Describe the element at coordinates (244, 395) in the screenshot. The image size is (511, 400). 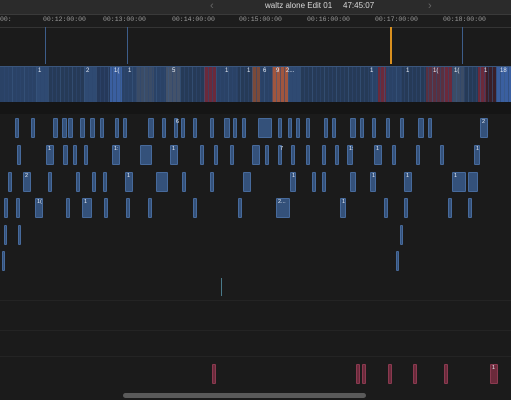
I see `horizontal-scrollbar` at that location.